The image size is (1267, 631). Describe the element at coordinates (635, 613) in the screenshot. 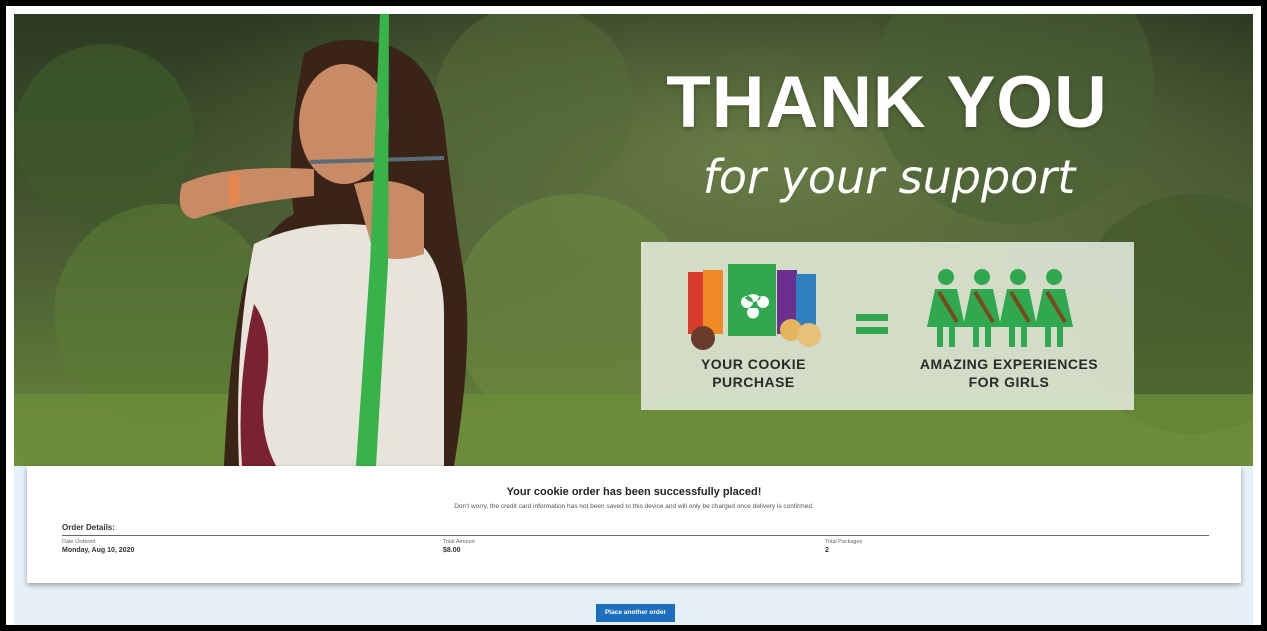

I see `place-another-order-button: Place another order` at that location.